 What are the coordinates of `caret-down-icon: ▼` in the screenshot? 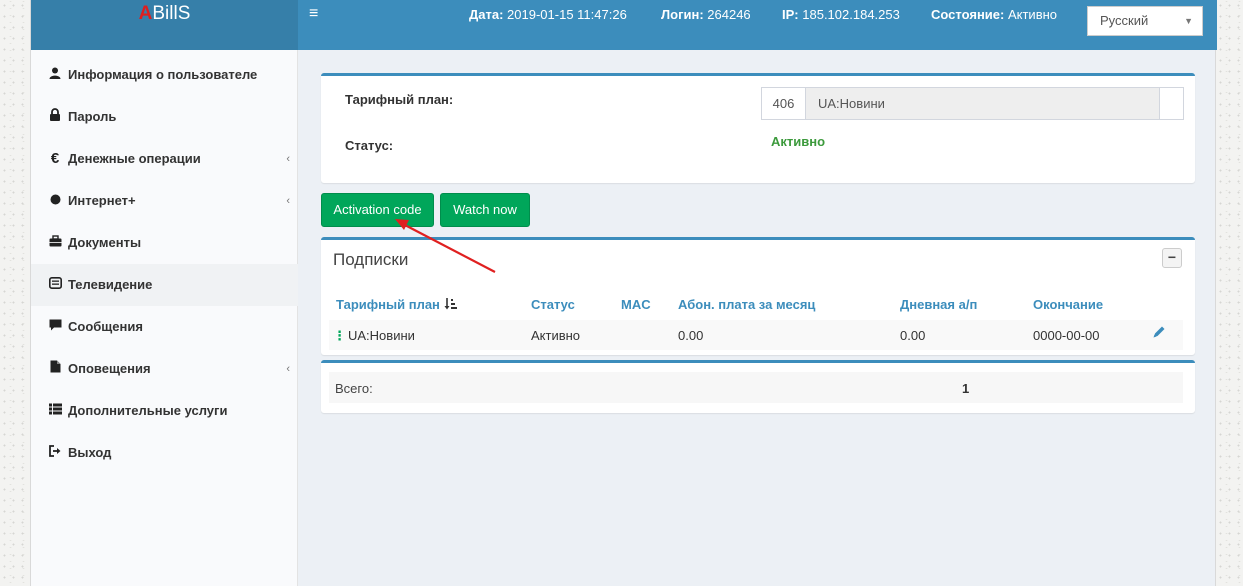 It's located at (1188, 21).